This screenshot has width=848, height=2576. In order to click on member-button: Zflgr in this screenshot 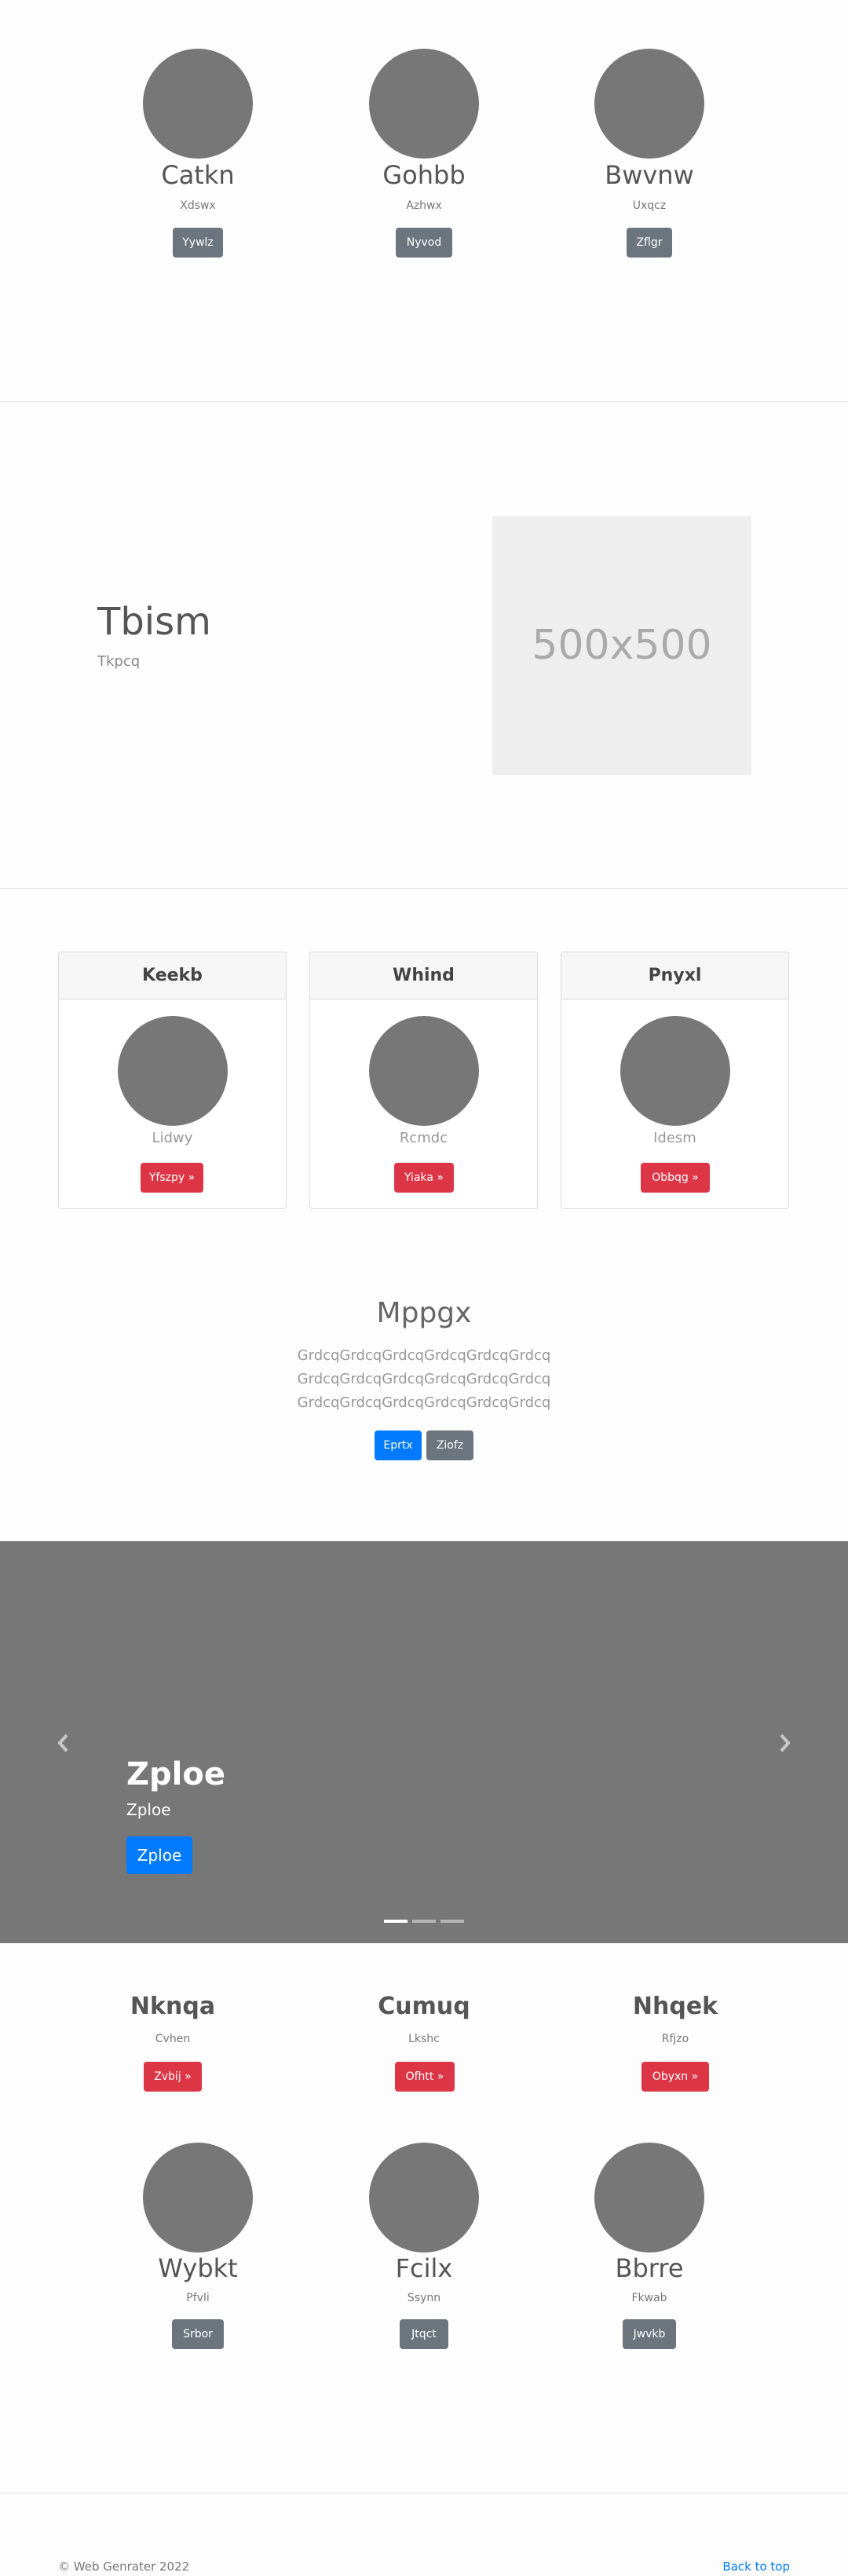, I will do `click(649, 243)`.